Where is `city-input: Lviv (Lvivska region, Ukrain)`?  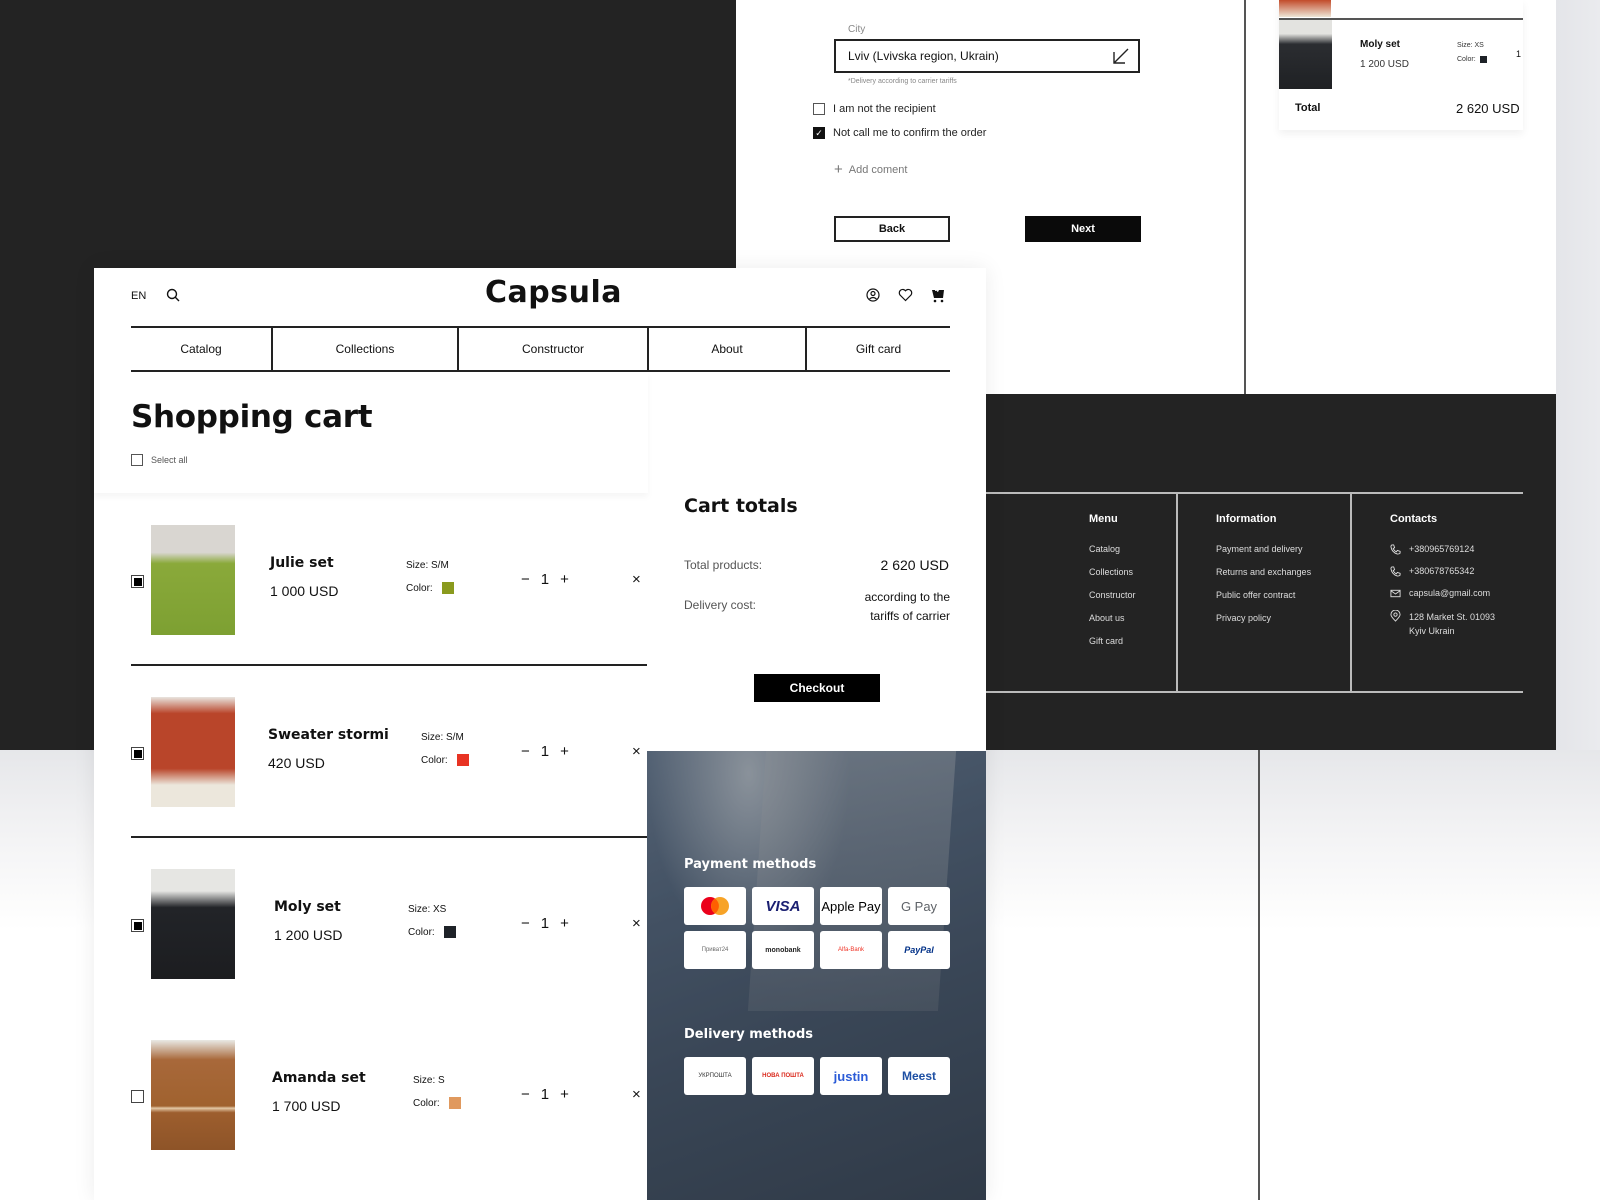 city-input: Lviv (Lvivska region, Ukrain) is located at coordinates (987, 56).